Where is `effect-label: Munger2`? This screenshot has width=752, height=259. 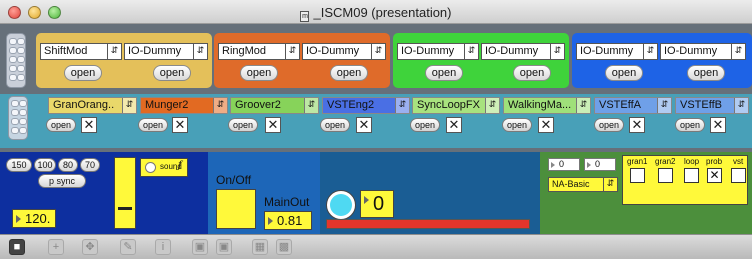 effect-label: Munger2 is located at coordinates (167, 105).